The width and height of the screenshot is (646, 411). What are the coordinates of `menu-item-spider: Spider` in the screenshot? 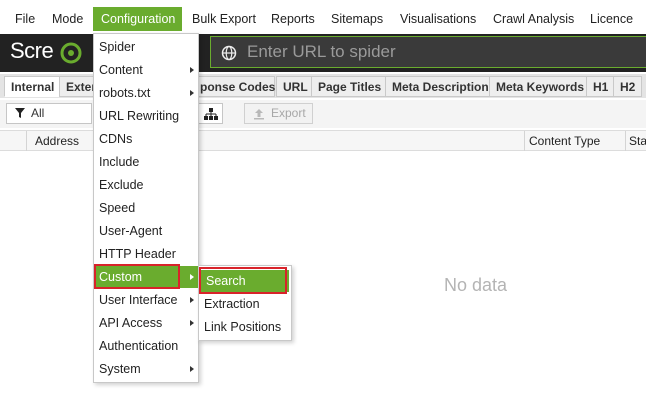 It's located at (146, 47).